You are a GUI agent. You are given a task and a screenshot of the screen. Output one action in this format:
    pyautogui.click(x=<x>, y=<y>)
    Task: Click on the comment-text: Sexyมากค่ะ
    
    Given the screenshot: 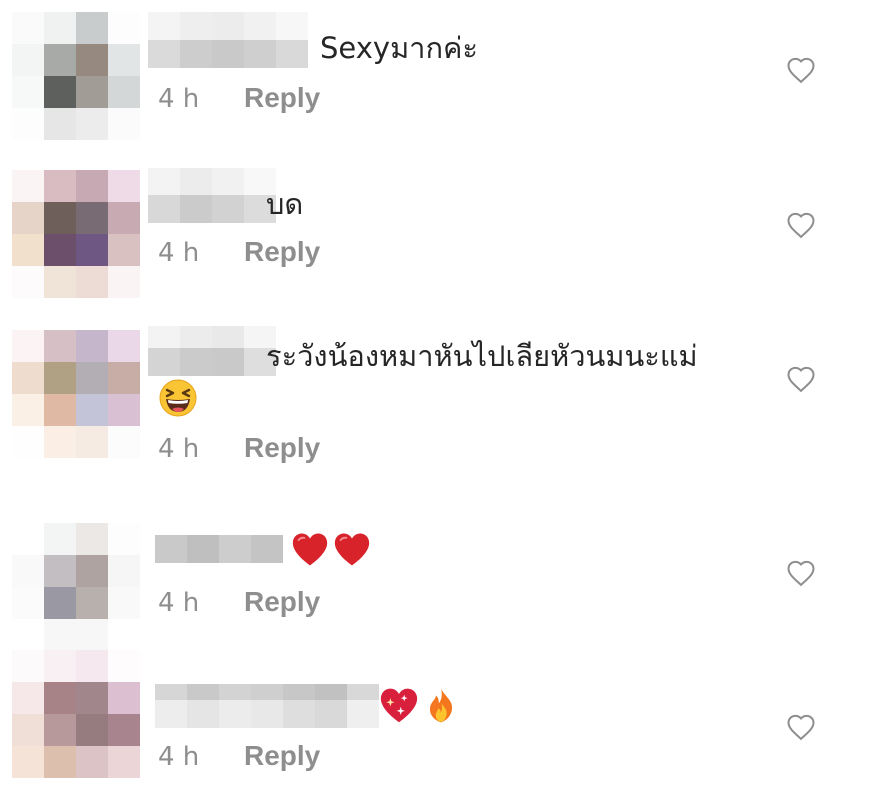 What is the action you would take?
    pyautogui.click(x=399, y=48)
    